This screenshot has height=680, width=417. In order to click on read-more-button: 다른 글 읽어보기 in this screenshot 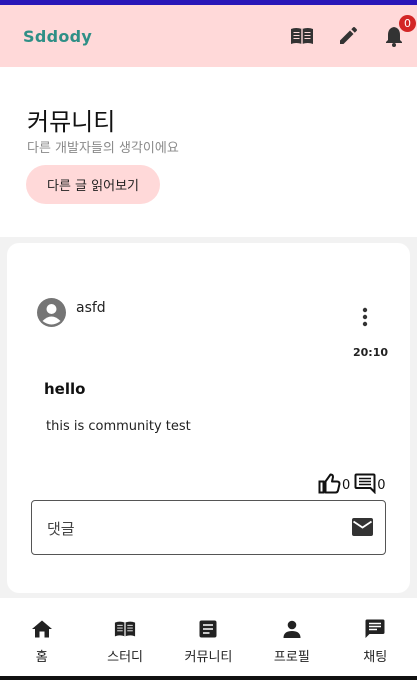, I will do `click(93, 184)`.